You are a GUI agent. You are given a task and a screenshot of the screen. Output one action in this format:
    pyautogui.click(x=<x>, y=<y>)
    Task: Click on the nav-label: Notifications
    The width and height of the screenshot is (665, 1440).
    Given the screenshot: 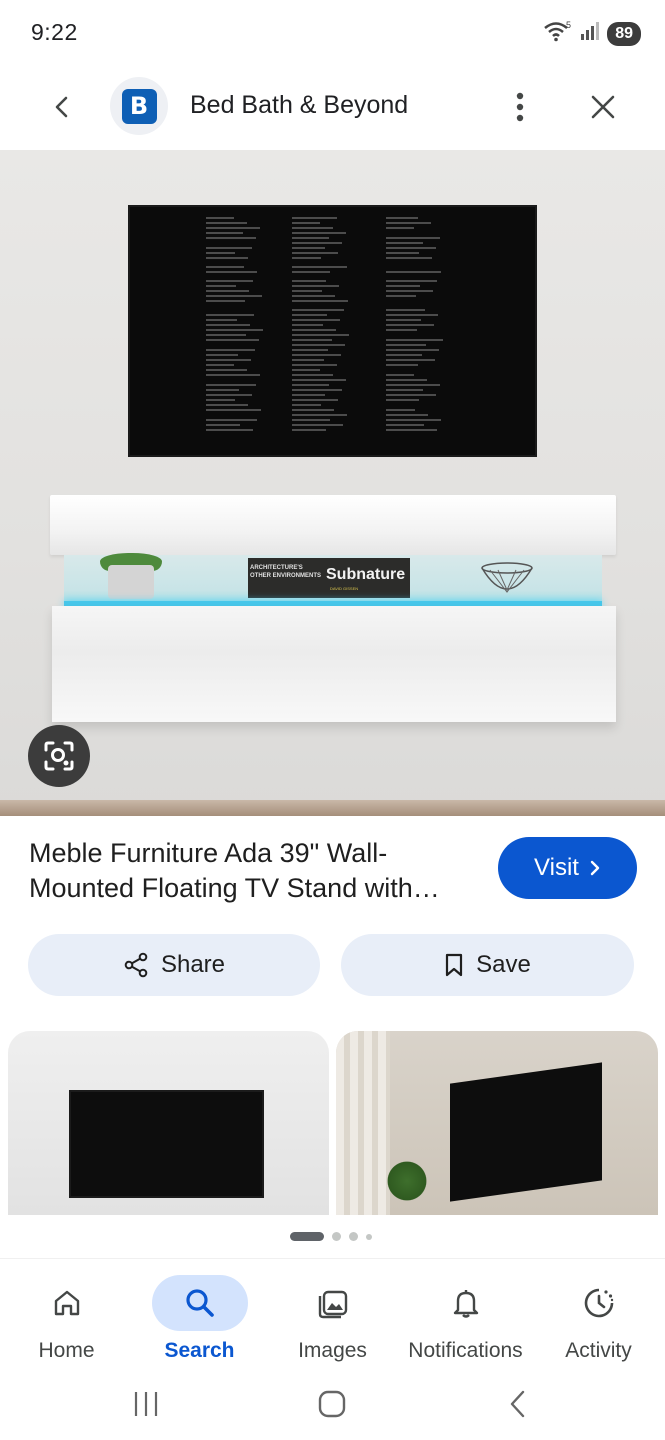 What is the action you would take?
    pyautogui.click(x=465, y=1350)
    